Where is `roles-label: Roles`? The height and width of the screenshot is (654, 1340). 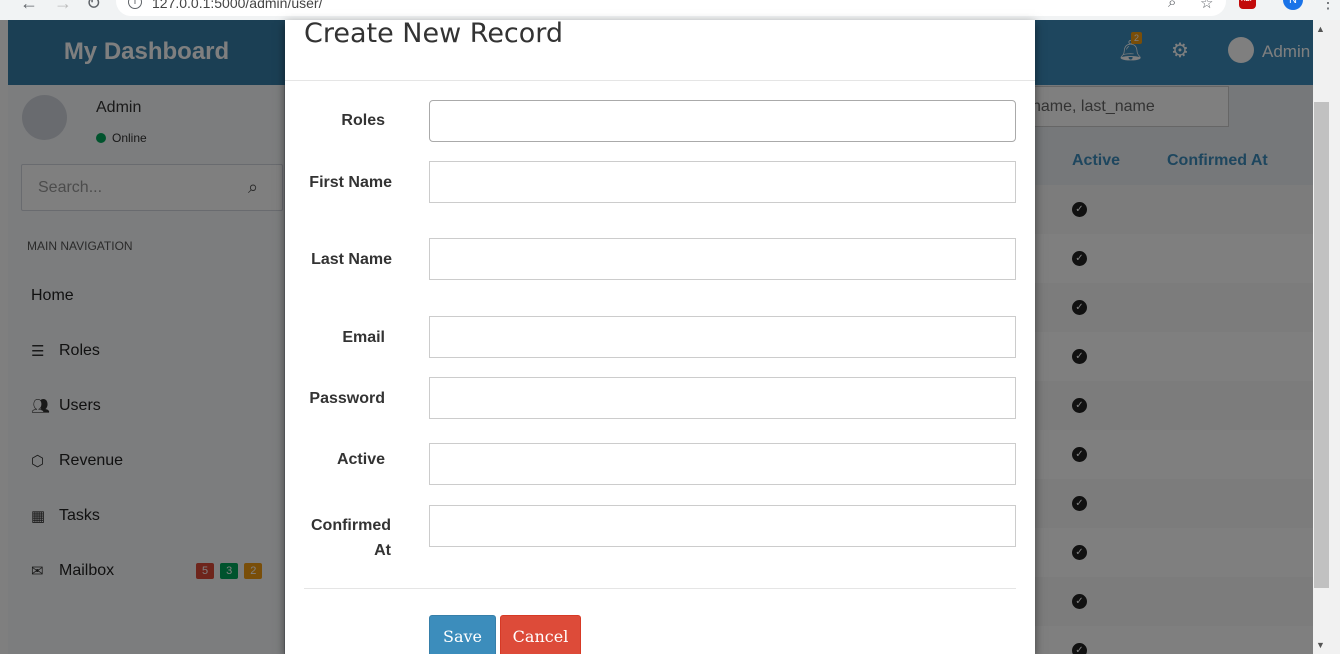 roles-label: Roles is located at coordinates (363, 120).